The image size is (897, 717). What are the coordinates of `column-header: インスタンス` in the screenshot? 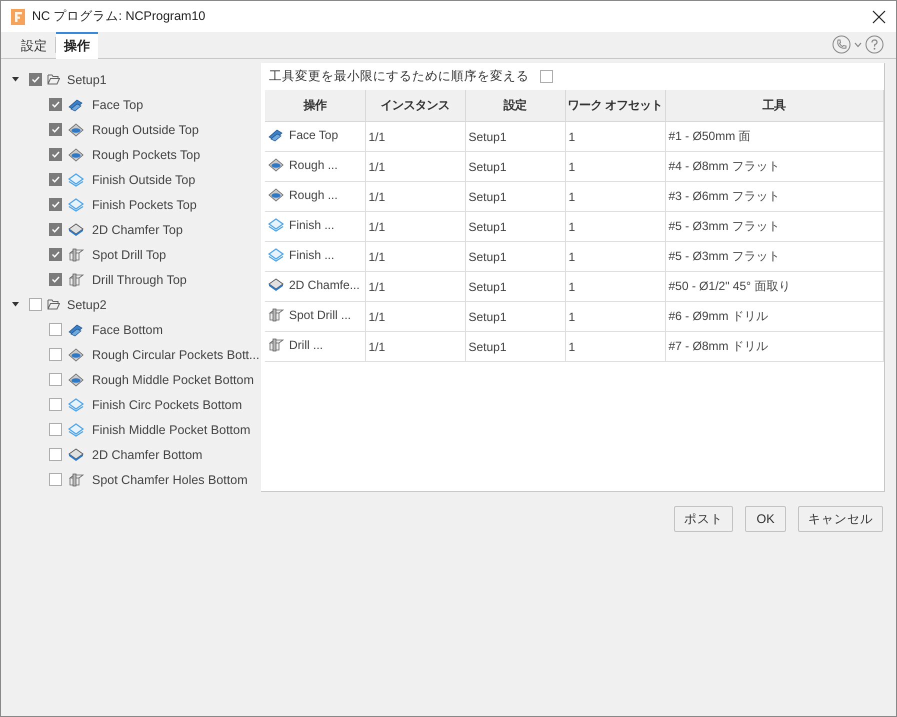 It's located at (415, 106).